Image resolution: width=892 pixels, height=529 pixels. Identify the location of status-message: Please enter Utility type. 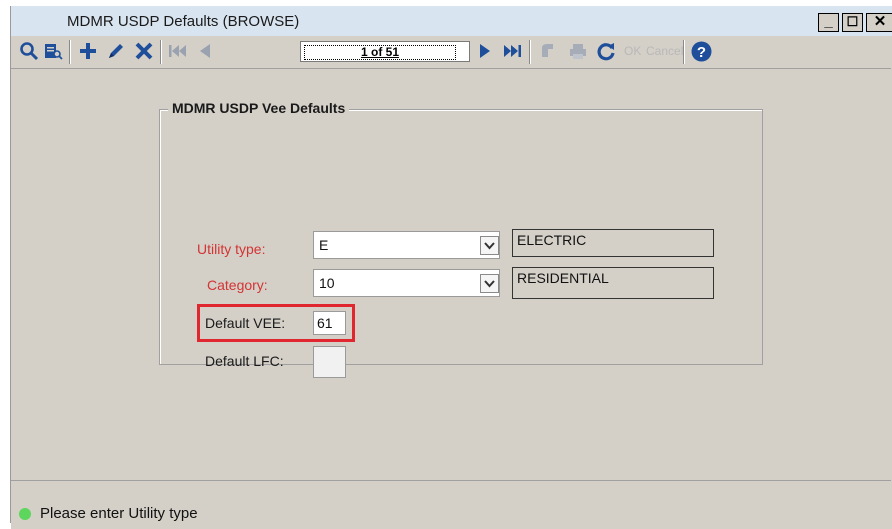
(119, 513).